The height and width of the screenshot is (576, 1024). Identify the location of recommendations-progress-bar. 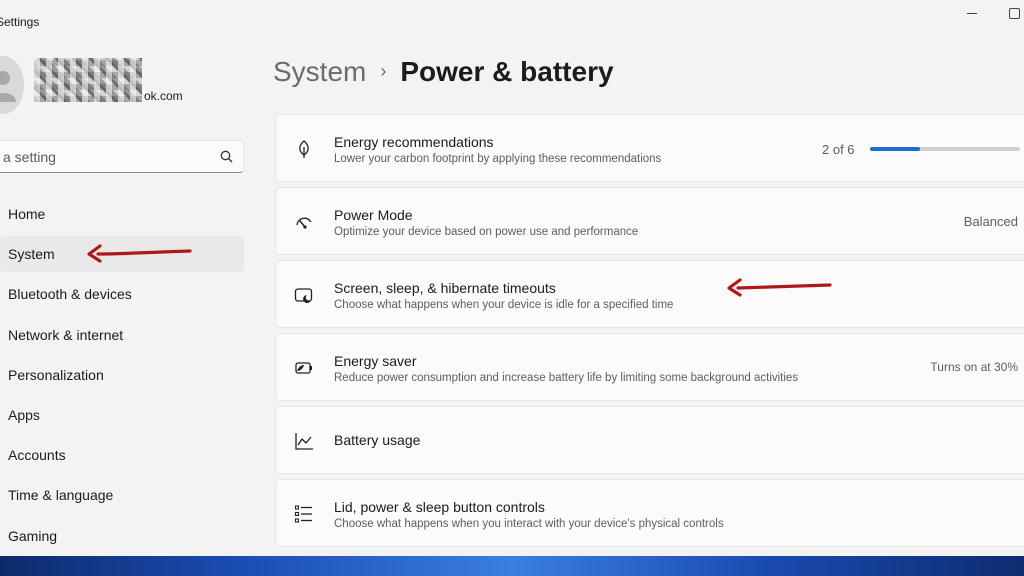
(945, 149).